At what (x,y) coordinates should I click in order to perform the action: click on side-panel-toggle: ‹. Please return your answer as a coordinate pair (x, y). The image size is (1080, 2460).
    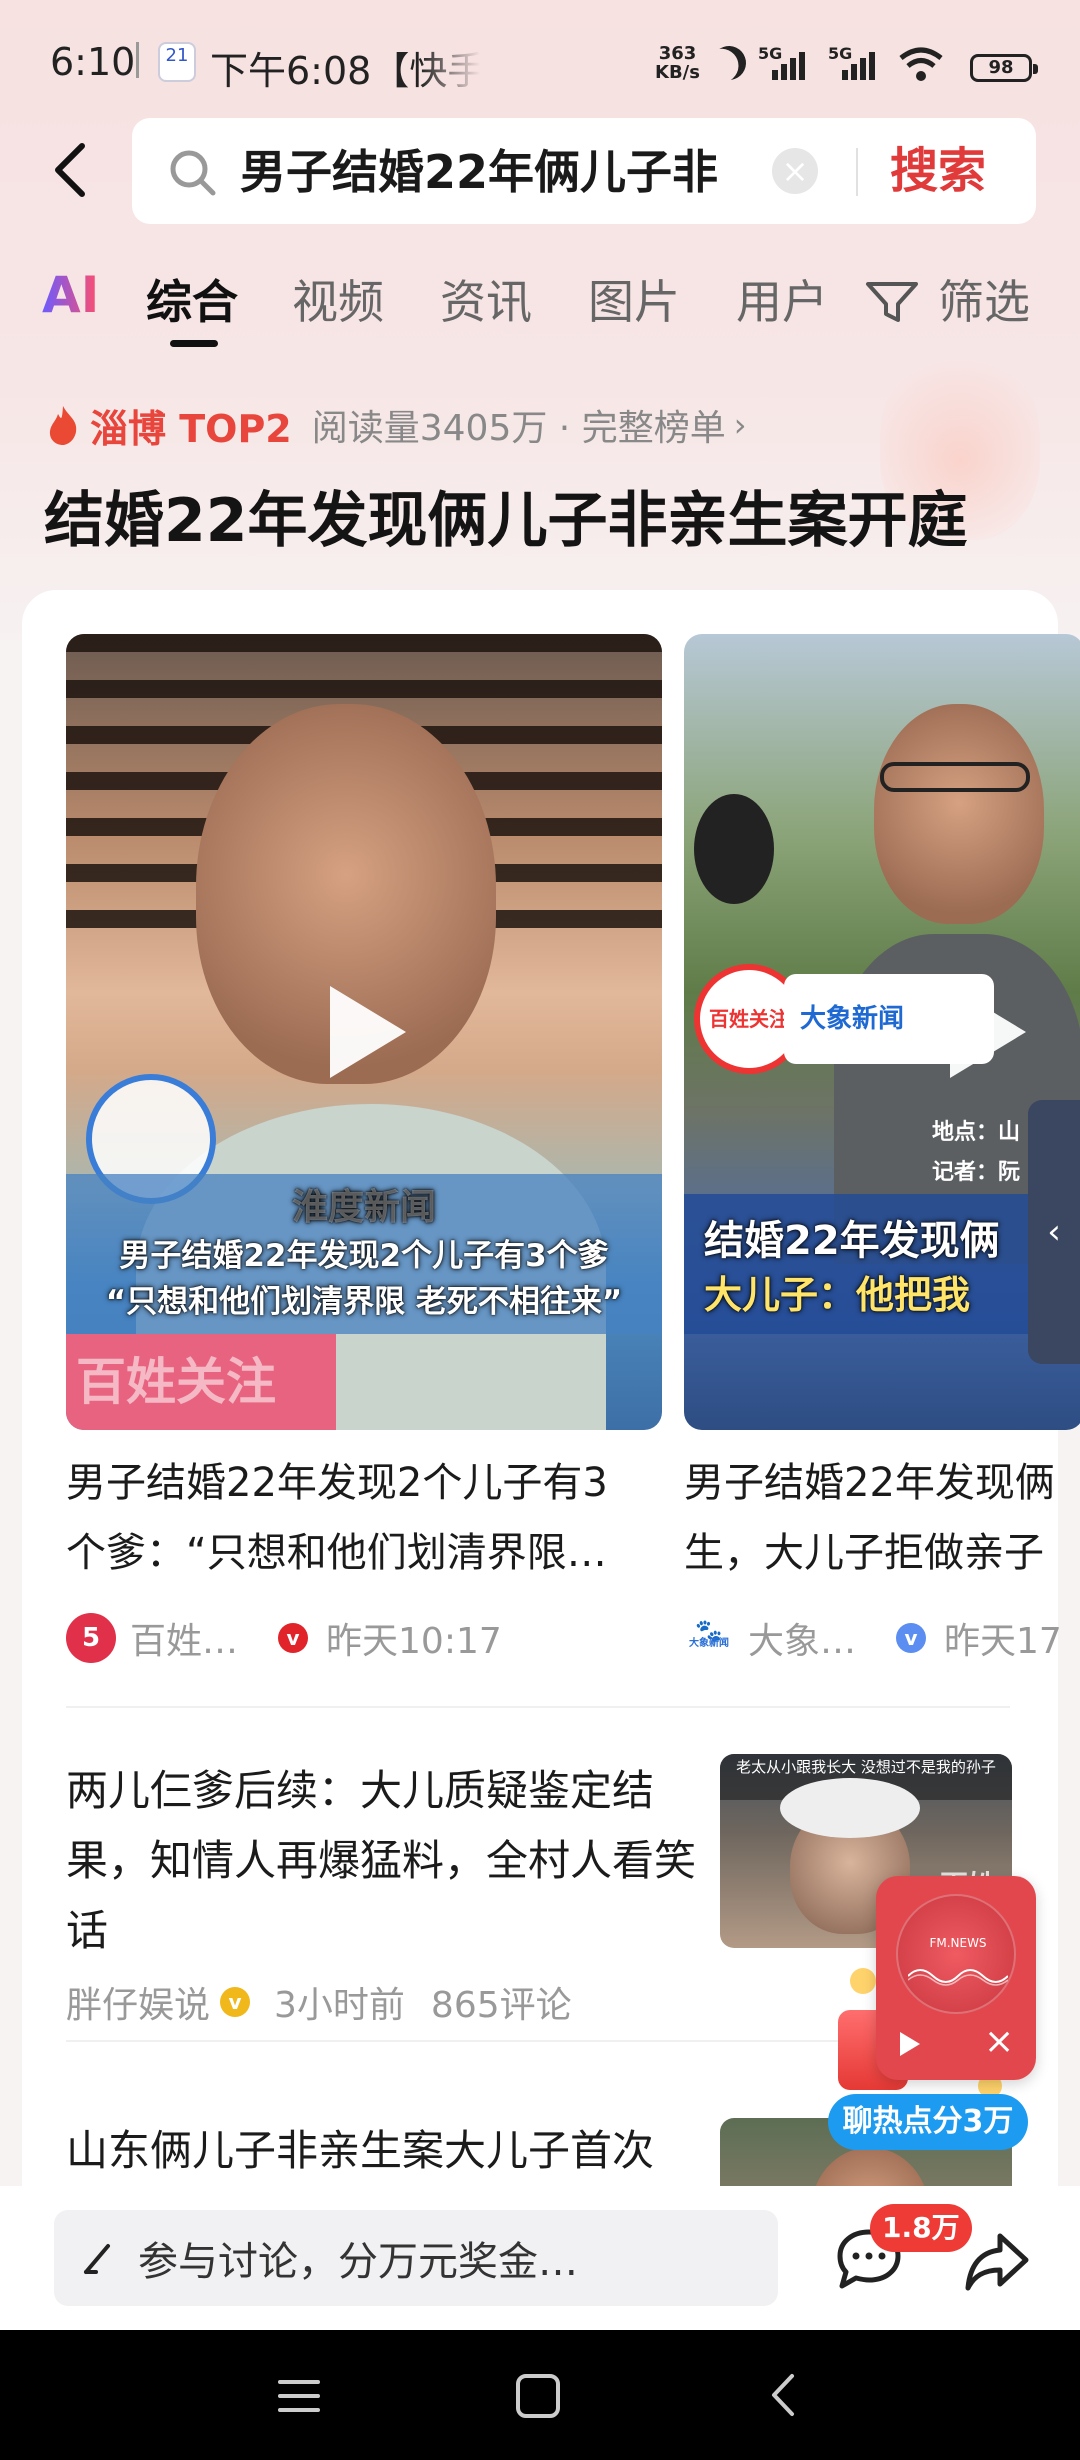
    Looking at the image, I should click on (1054, 1232).